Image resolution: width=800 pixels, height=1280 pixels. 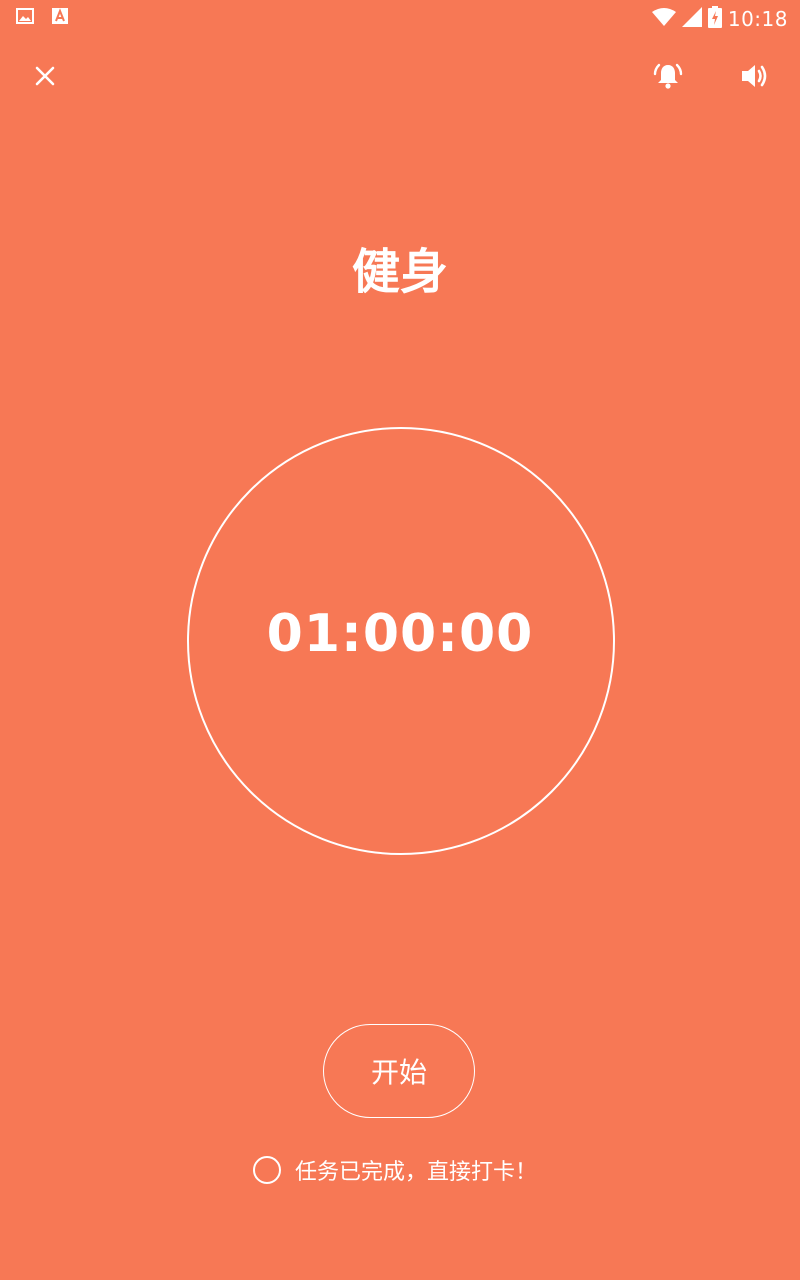 I want to click on volume-icon, so click(x=755, y=78).